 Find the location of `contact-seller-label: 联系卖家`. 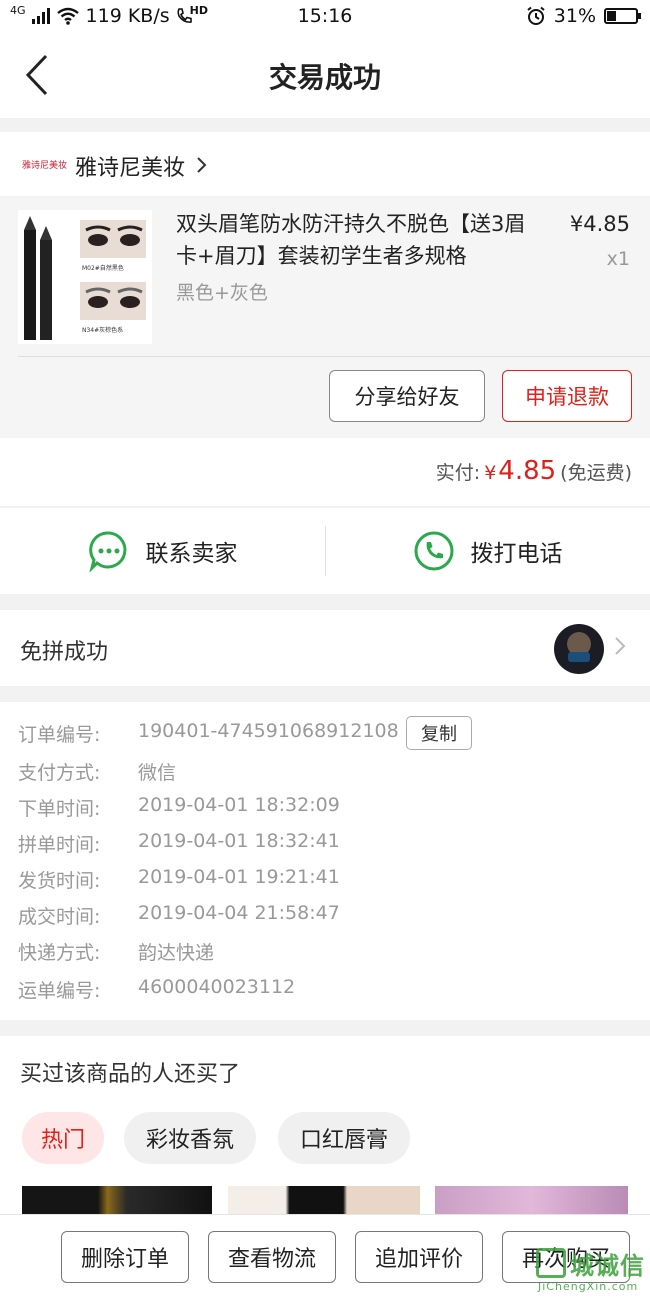

contact-seller-label: 联系卖家 is located at coordinates (191, 554).